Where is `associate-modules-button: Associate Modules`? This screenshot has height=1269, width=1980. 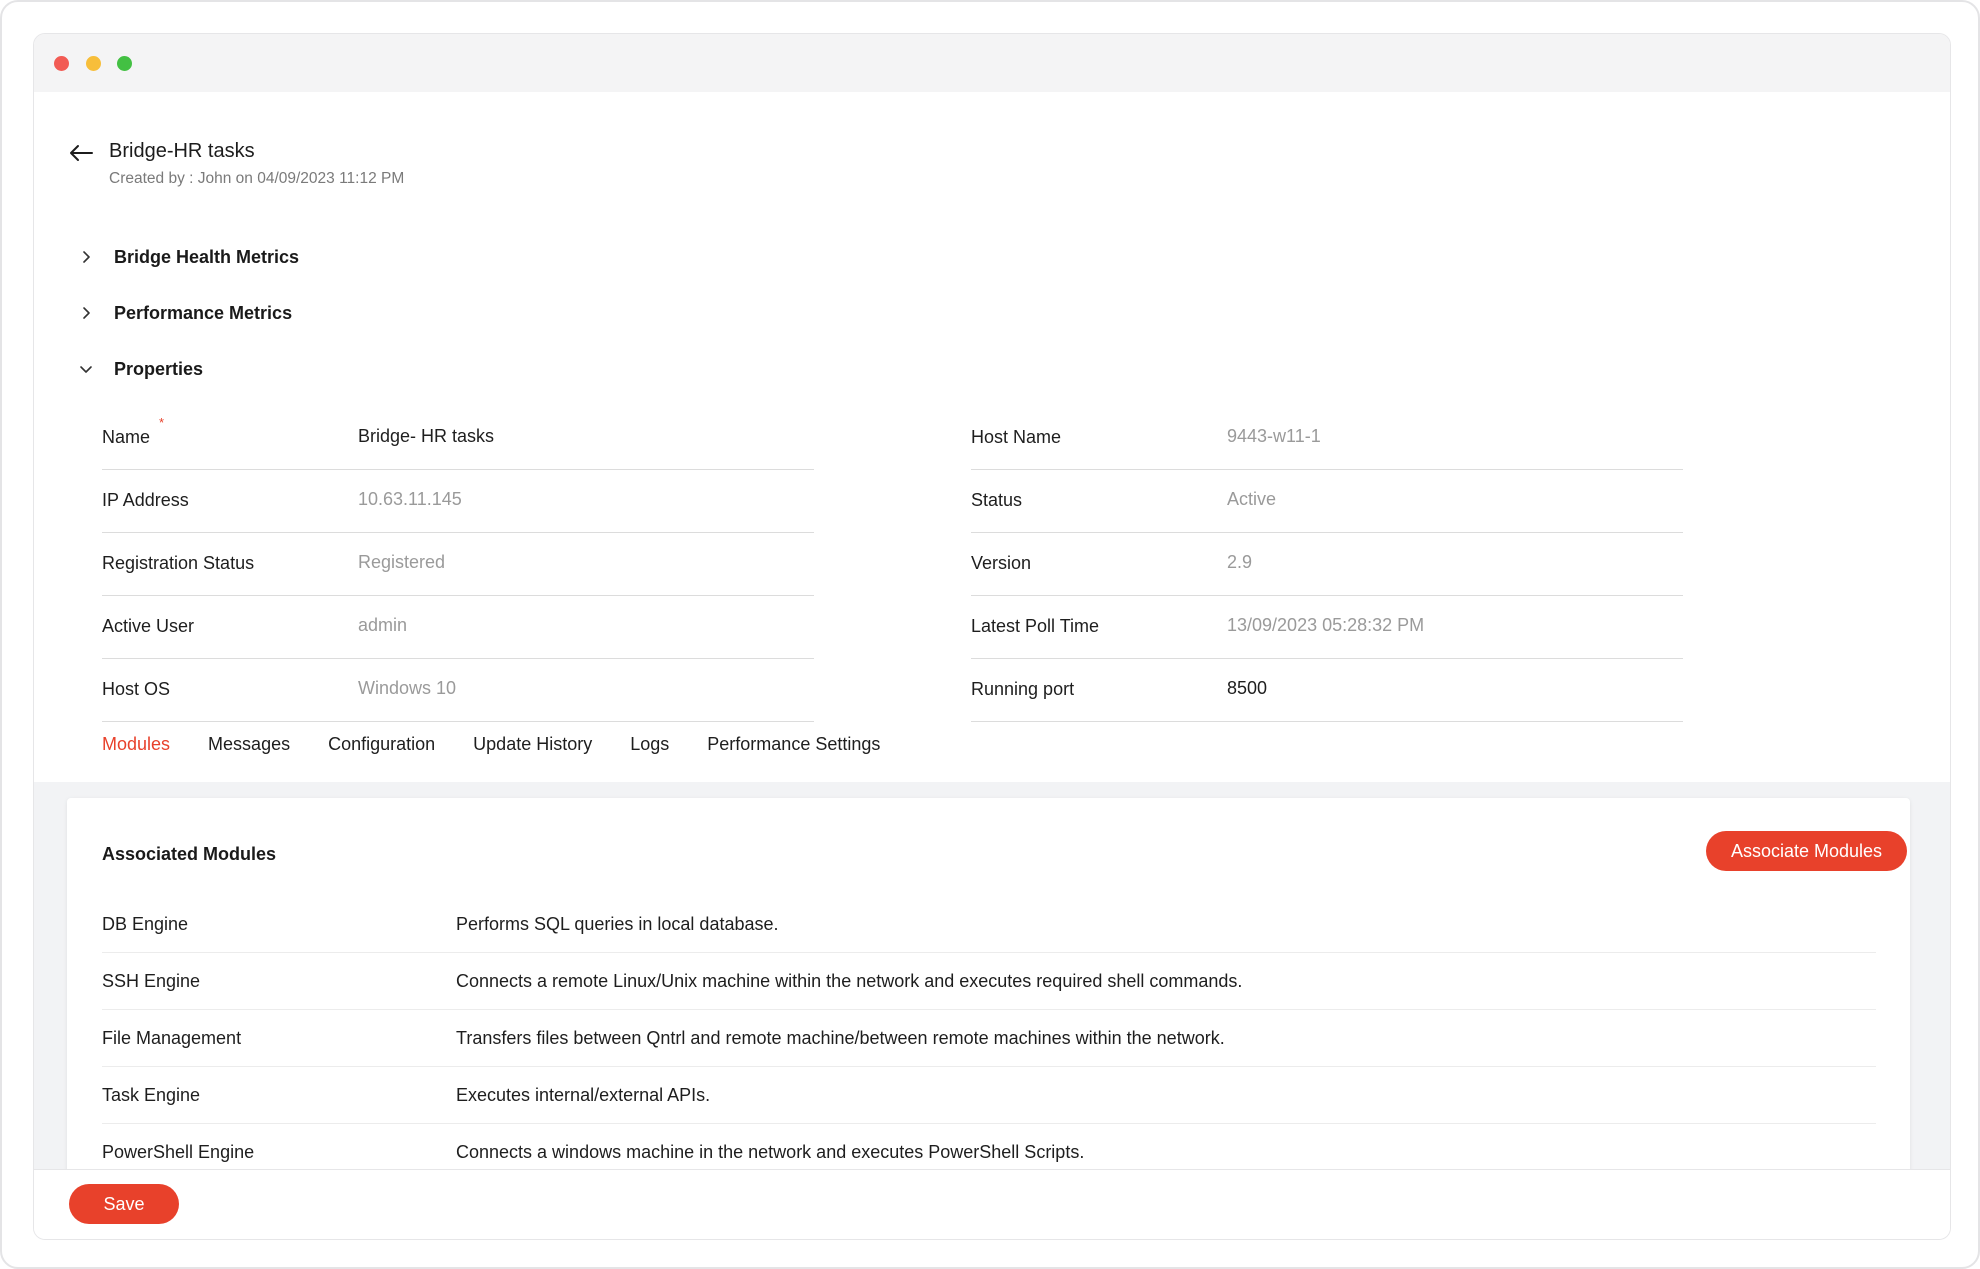 associate-modules-button: Associate Modules is located at coordinates (1806, 851).